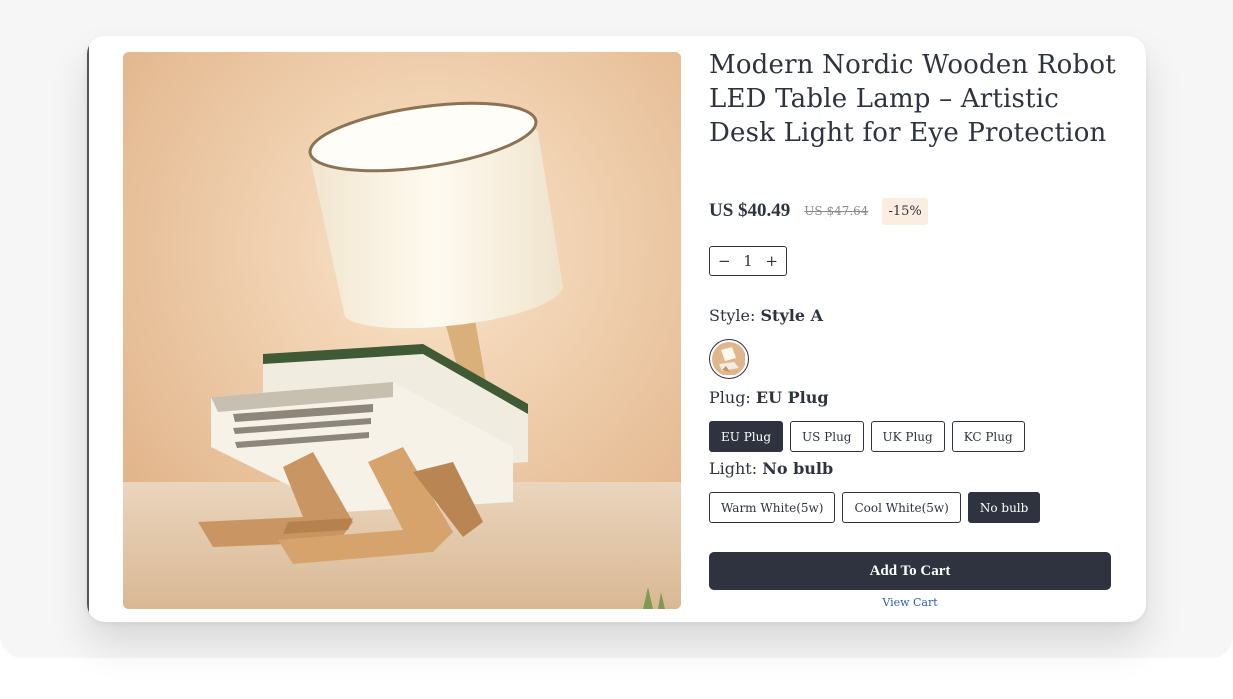 This screenshot has width=1233, height=699. I want to click on quantity-stepper: − 1 +, so click(748, 261).